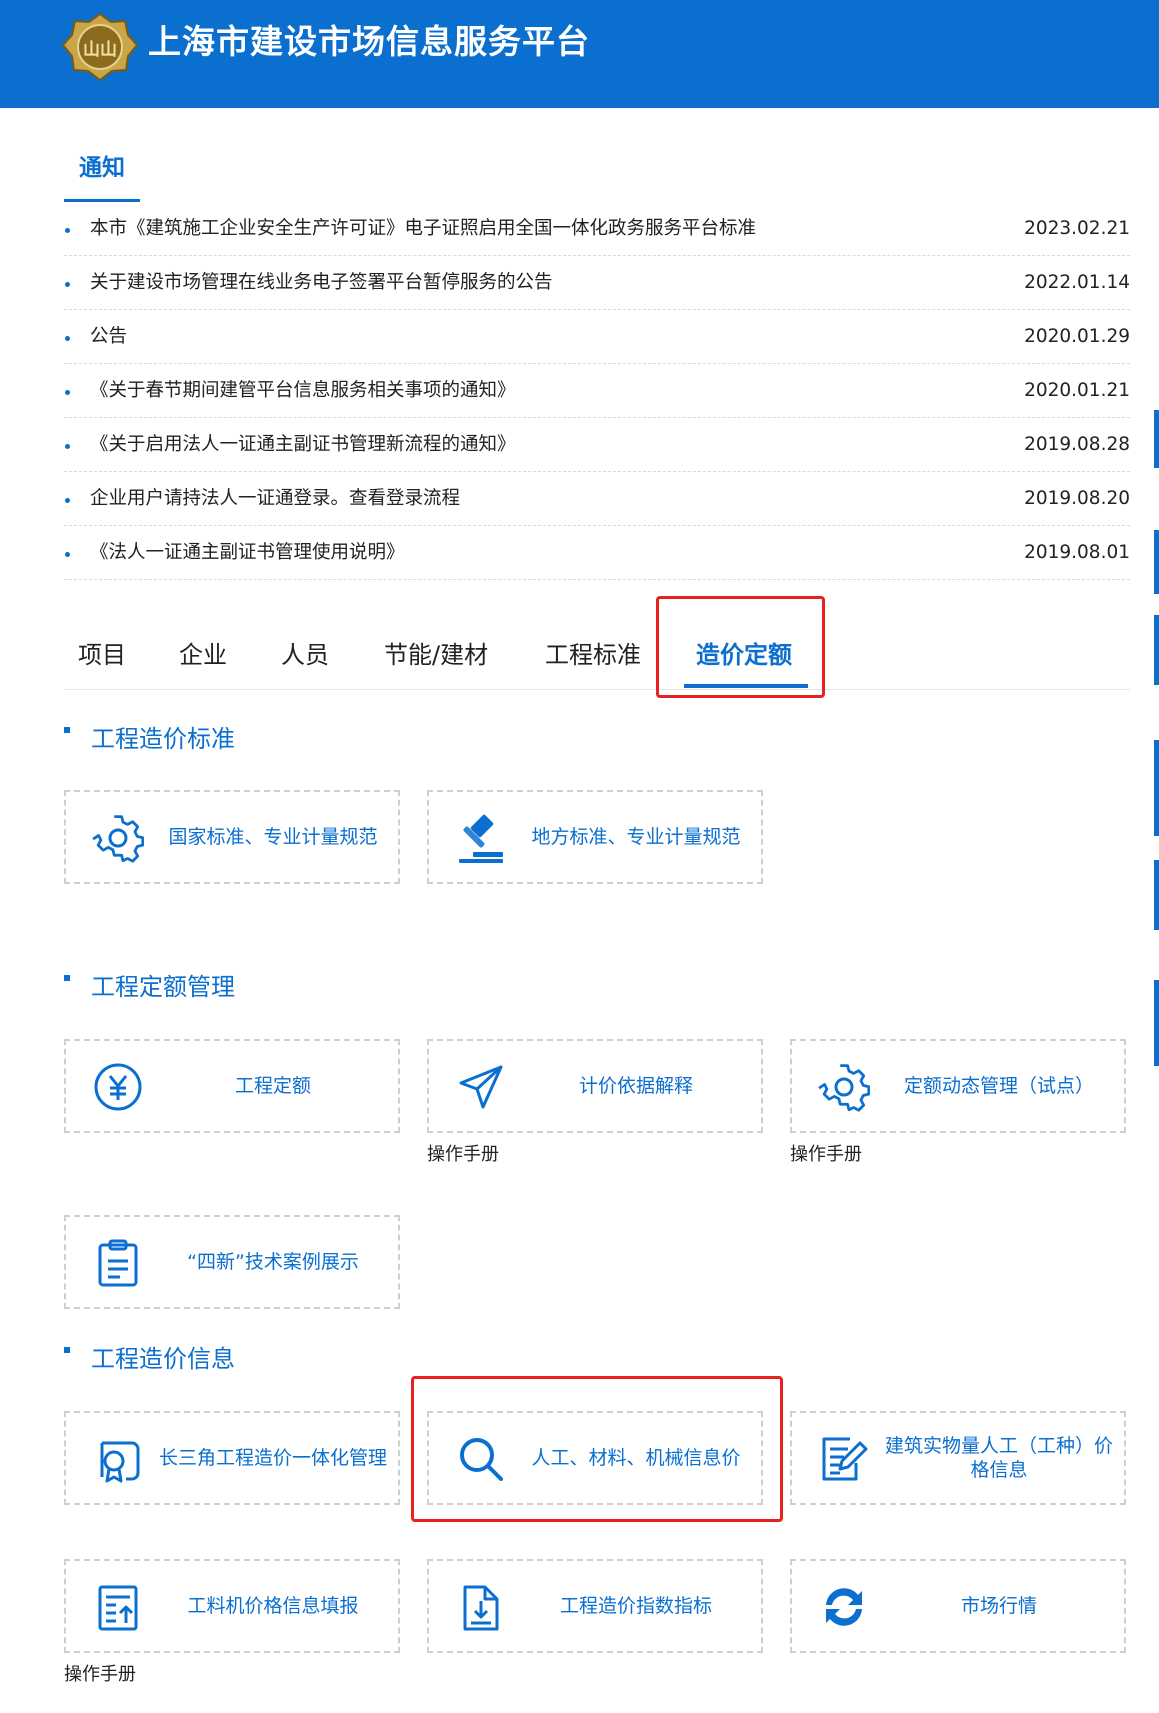 This screenshot has width=1159, height=1713. Describe the element at coordinates (102, 655) in the screenshot. I see `tab-projects: 项目` at that location.